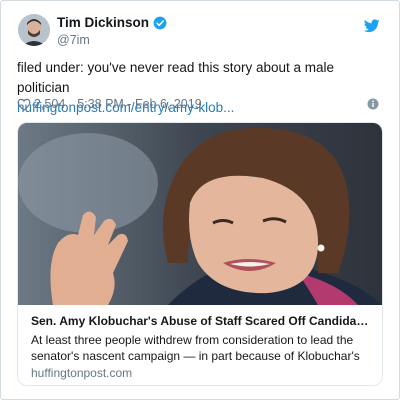  What do you see at coordinates (24, 104) in the screenshot?
I see `heart-icon` at bounding box center [24, 104].